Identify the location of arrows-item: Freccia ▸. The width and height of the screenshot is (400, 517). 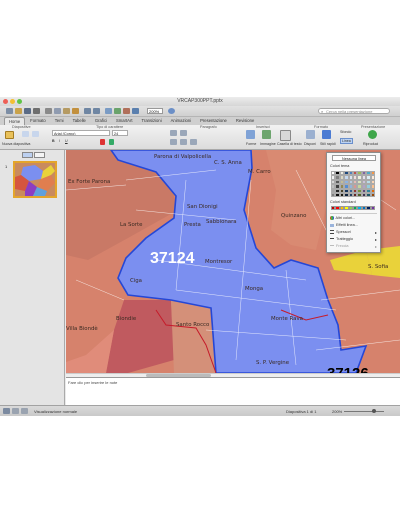
(353, 246).